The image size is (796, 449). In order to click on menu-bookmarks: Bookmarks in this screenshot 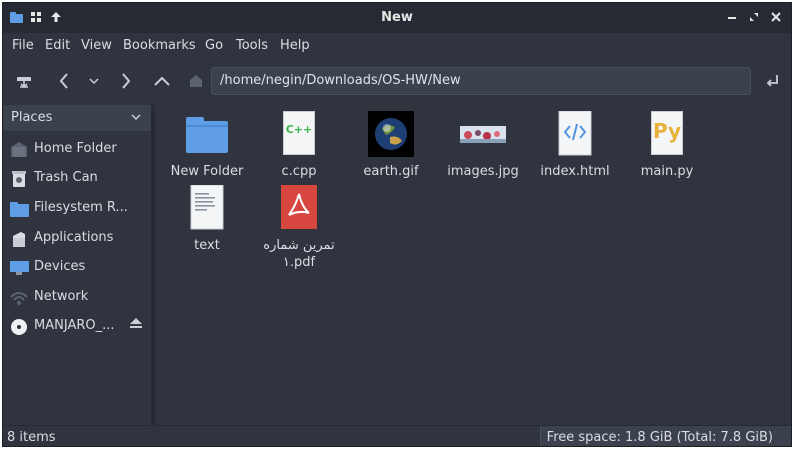, I will do `click(159, 45)`.